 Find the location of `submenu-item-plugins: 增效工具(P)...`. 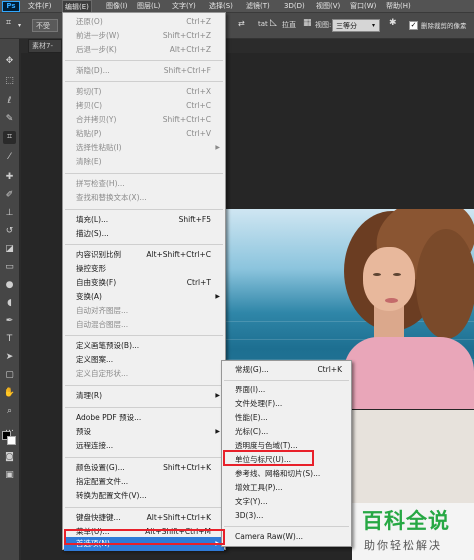

submenu-item-plugins: 增效工具(P)... is located at coordinates (286, 488).